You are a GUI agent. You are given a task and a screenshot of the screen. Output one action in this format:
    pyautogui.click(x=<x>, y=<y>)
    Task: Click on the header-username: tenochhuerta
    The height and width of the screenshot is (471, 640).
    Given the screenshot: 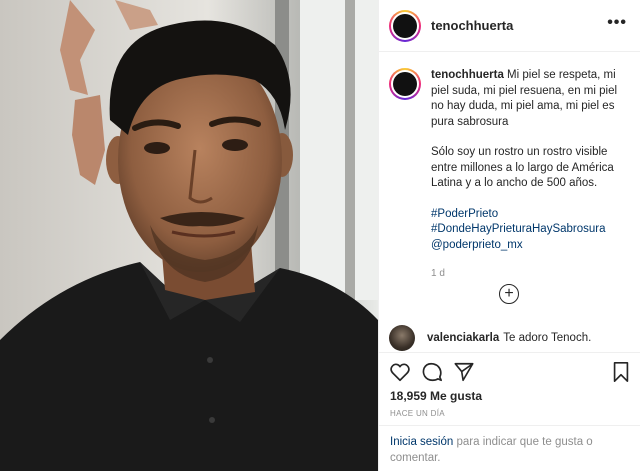 What is the action you would take?
    pyautogui.click(x=472, y=25)
    